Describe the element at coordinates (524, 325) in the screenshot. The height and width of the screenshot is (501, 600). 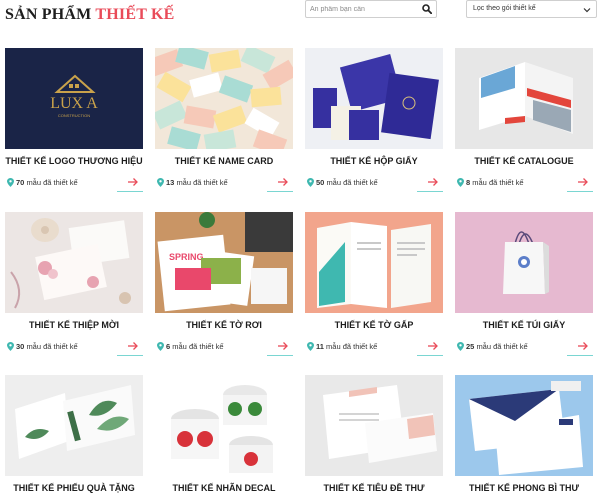
I see `product-name: THIẾT KẾ TÚI GIẤY` at that location.